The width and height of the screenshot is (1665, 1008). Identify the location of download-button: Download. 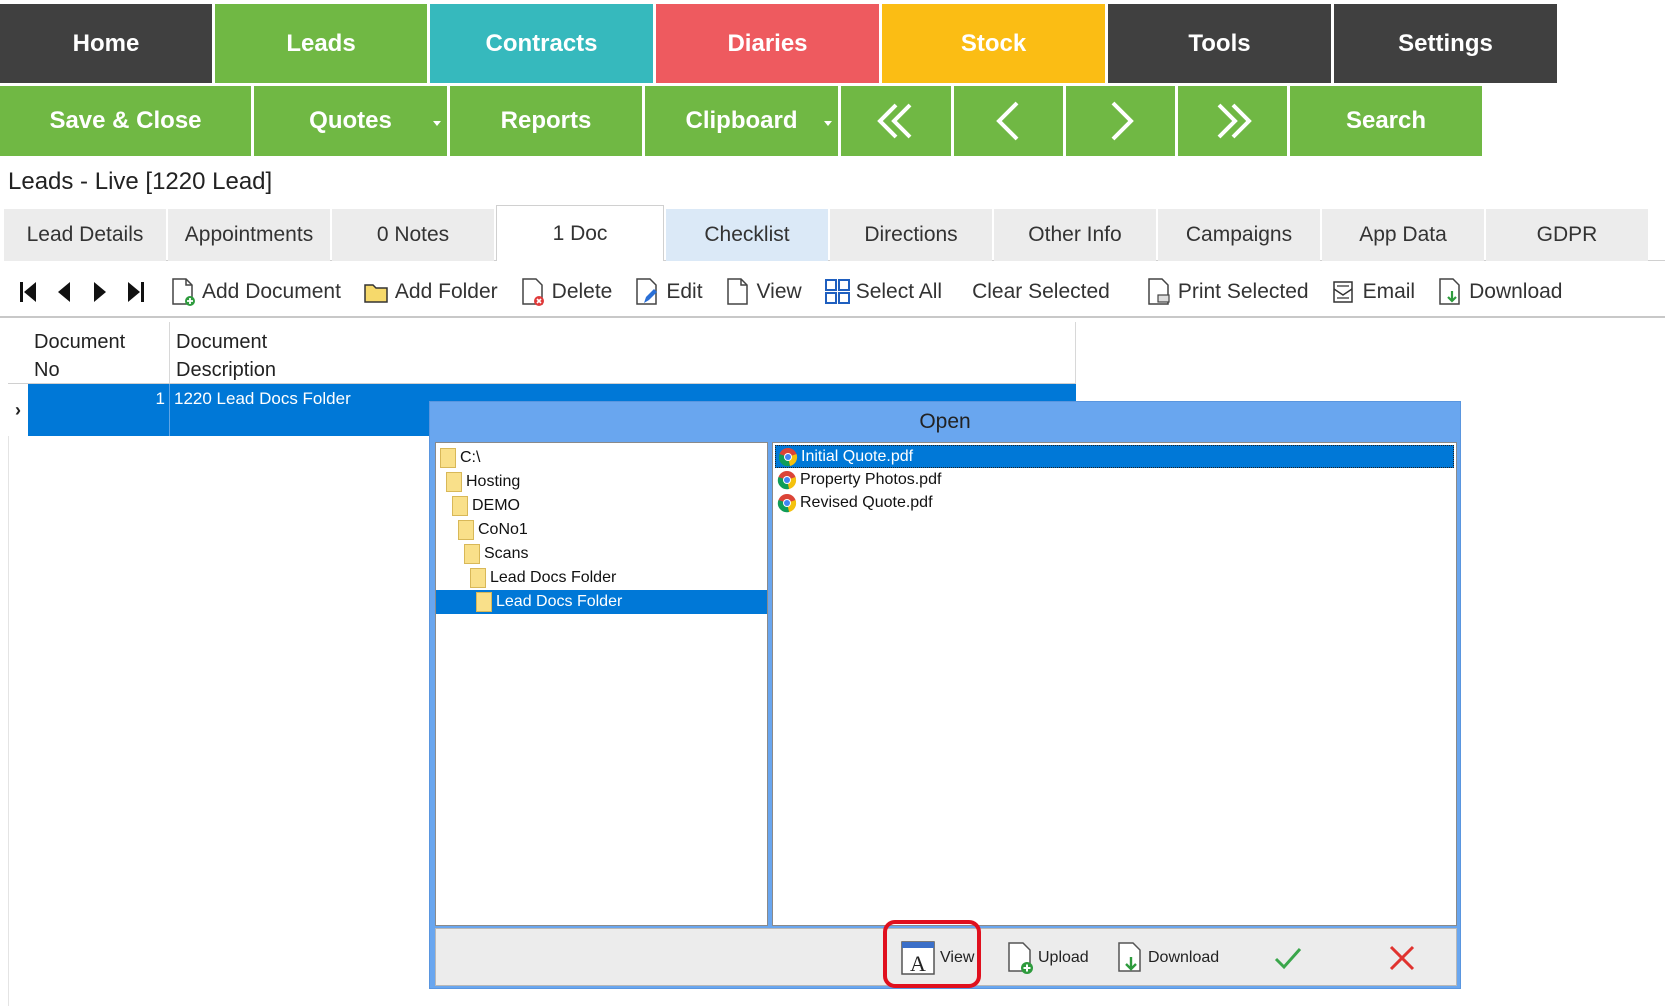
(1500, 292).